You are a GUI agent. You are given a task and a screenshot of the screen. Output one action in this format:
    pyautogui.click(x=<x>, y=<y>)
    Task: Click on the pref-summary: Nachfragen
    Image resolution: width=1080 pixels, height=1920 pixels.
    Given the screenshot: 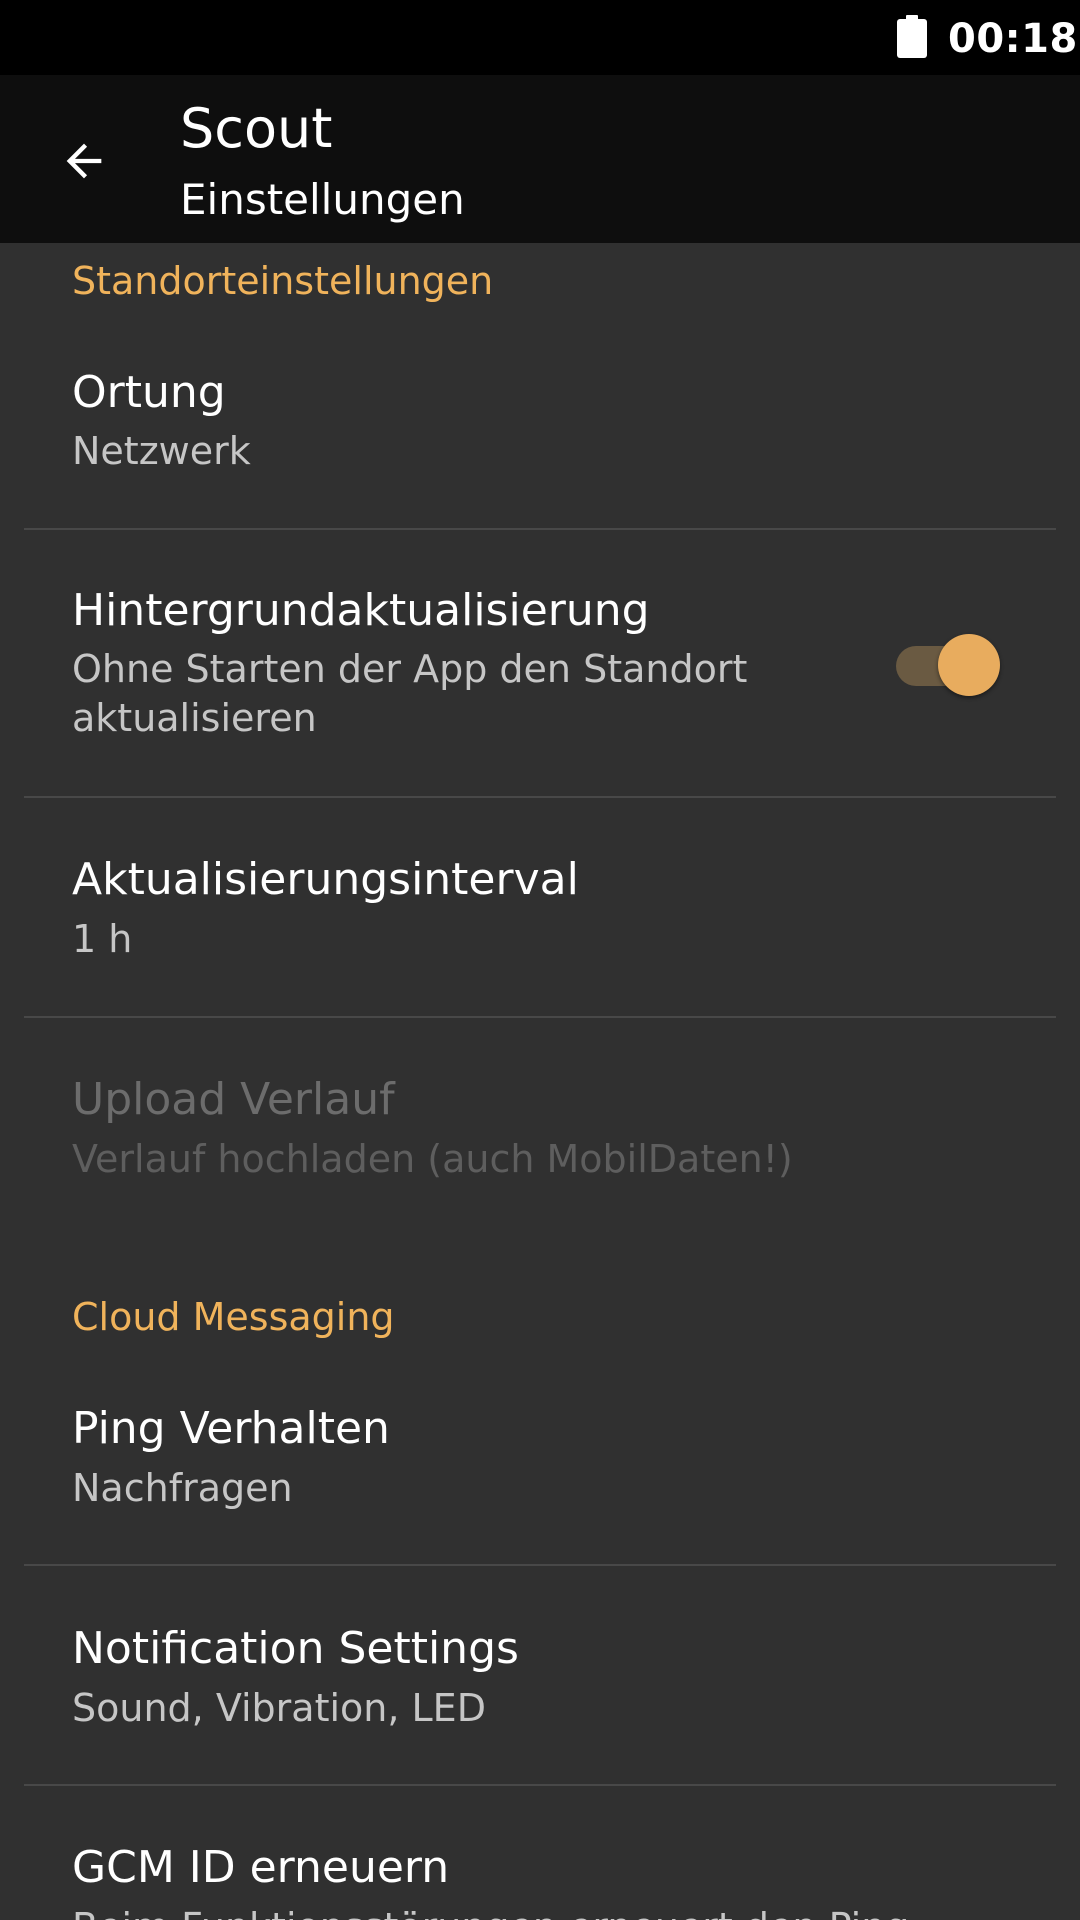 What is the action you would take?
    pyautogui.click(x=182, y=1488)
    